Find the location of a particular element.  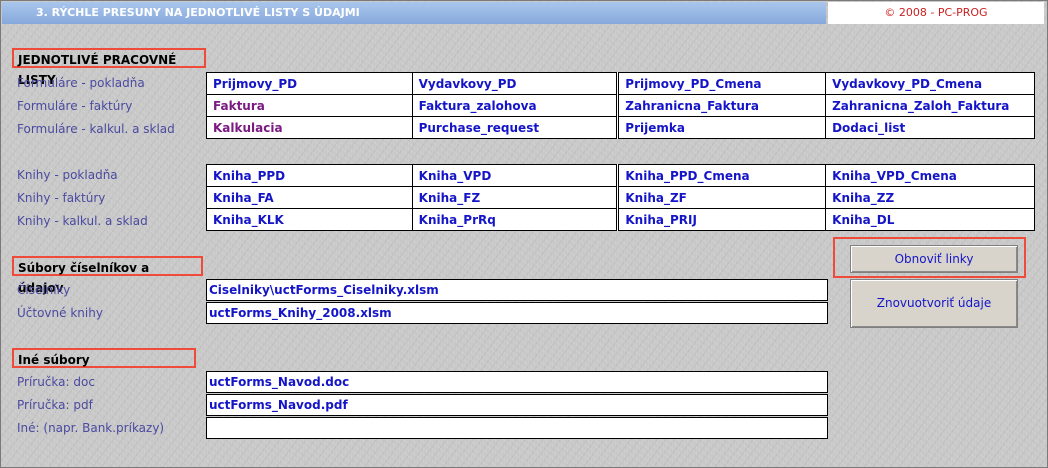

sheet-link-kniha-ppd: Kniha_PPD is located at coordinates (309, 175).